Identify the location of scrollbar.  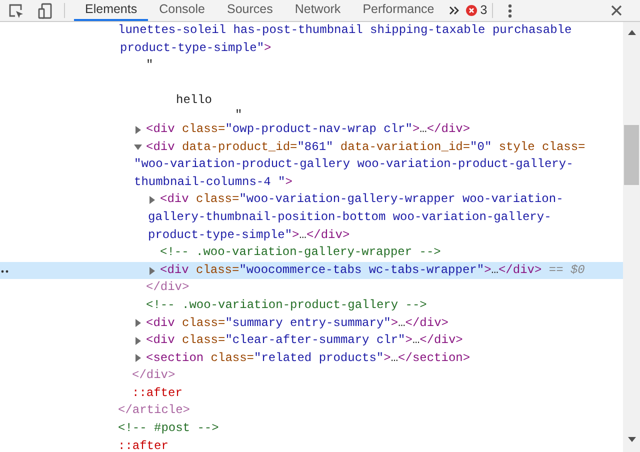
(631, 237).